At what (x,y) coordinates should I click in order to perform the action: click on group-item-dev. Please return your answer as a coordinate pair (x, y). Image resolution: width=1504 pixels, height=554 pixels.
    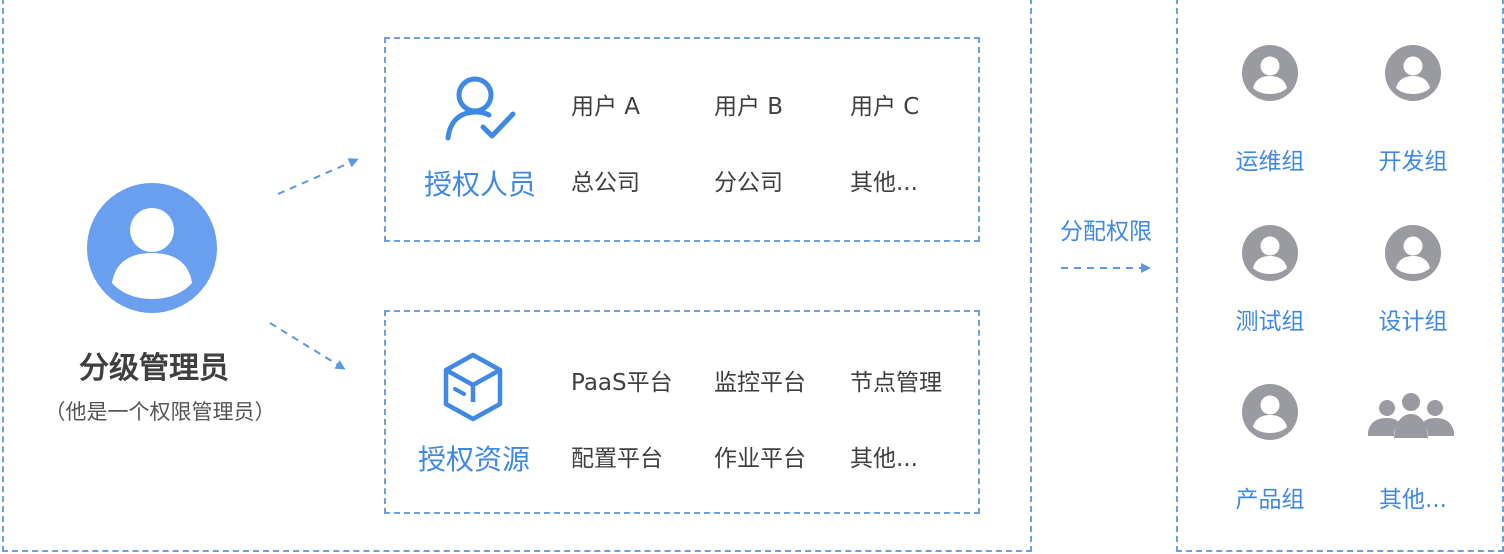
    Looking at the image, I should click on (1413, 75).